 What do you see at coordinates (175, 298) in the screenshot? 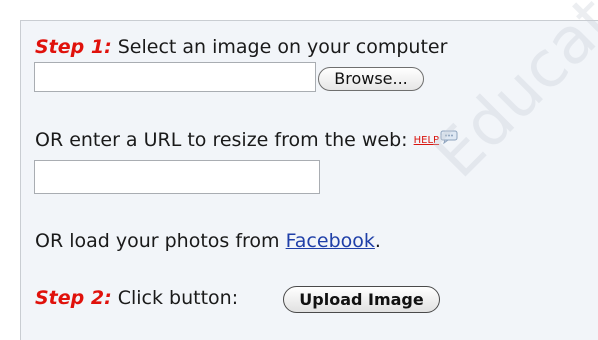
I see `step2-text: Click button:` at bounding box center [175, 298].